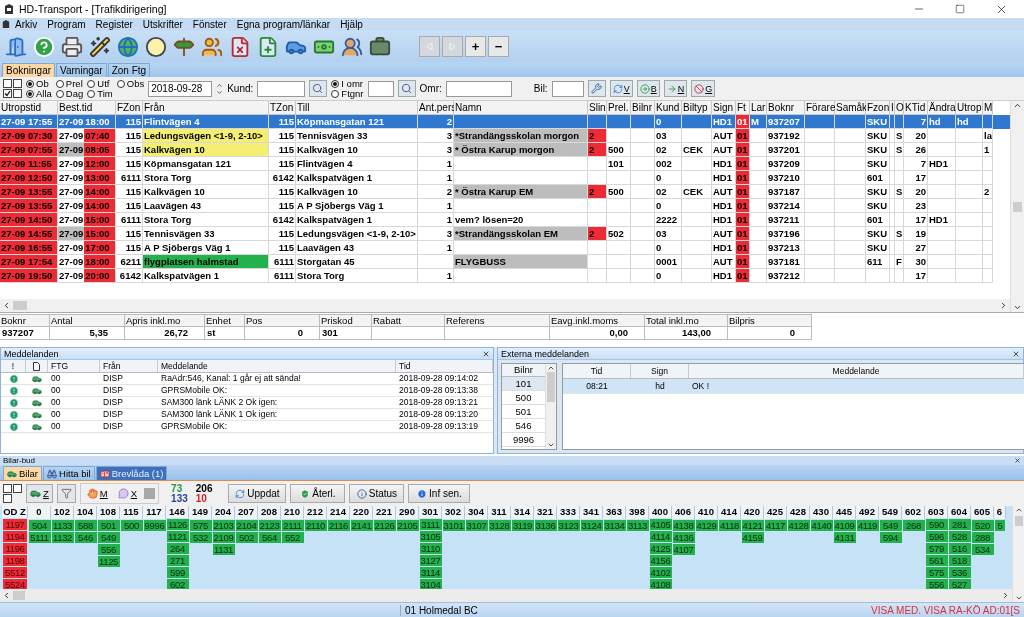 The width and height of the screenshot is (1024, 617). Describe the element at coordinates (982, 549) in the screenshot. I see `car-number: 534` at that location.